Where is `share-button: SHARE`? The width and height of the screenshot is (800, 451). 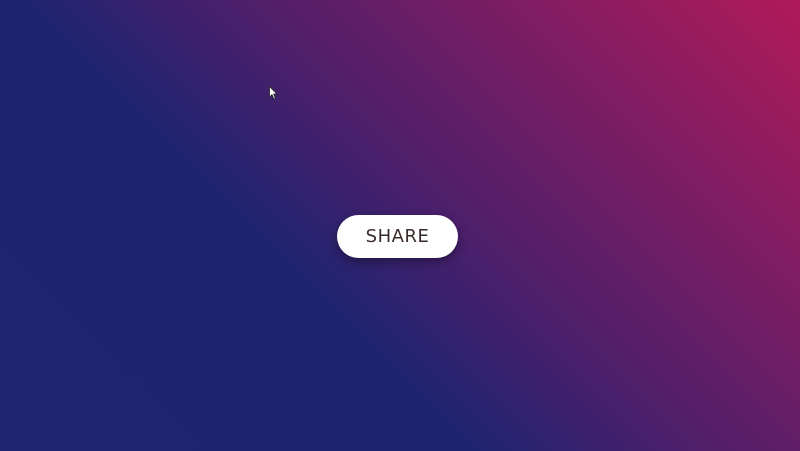 share-button: SHARE is located at coordinates (397, 236).